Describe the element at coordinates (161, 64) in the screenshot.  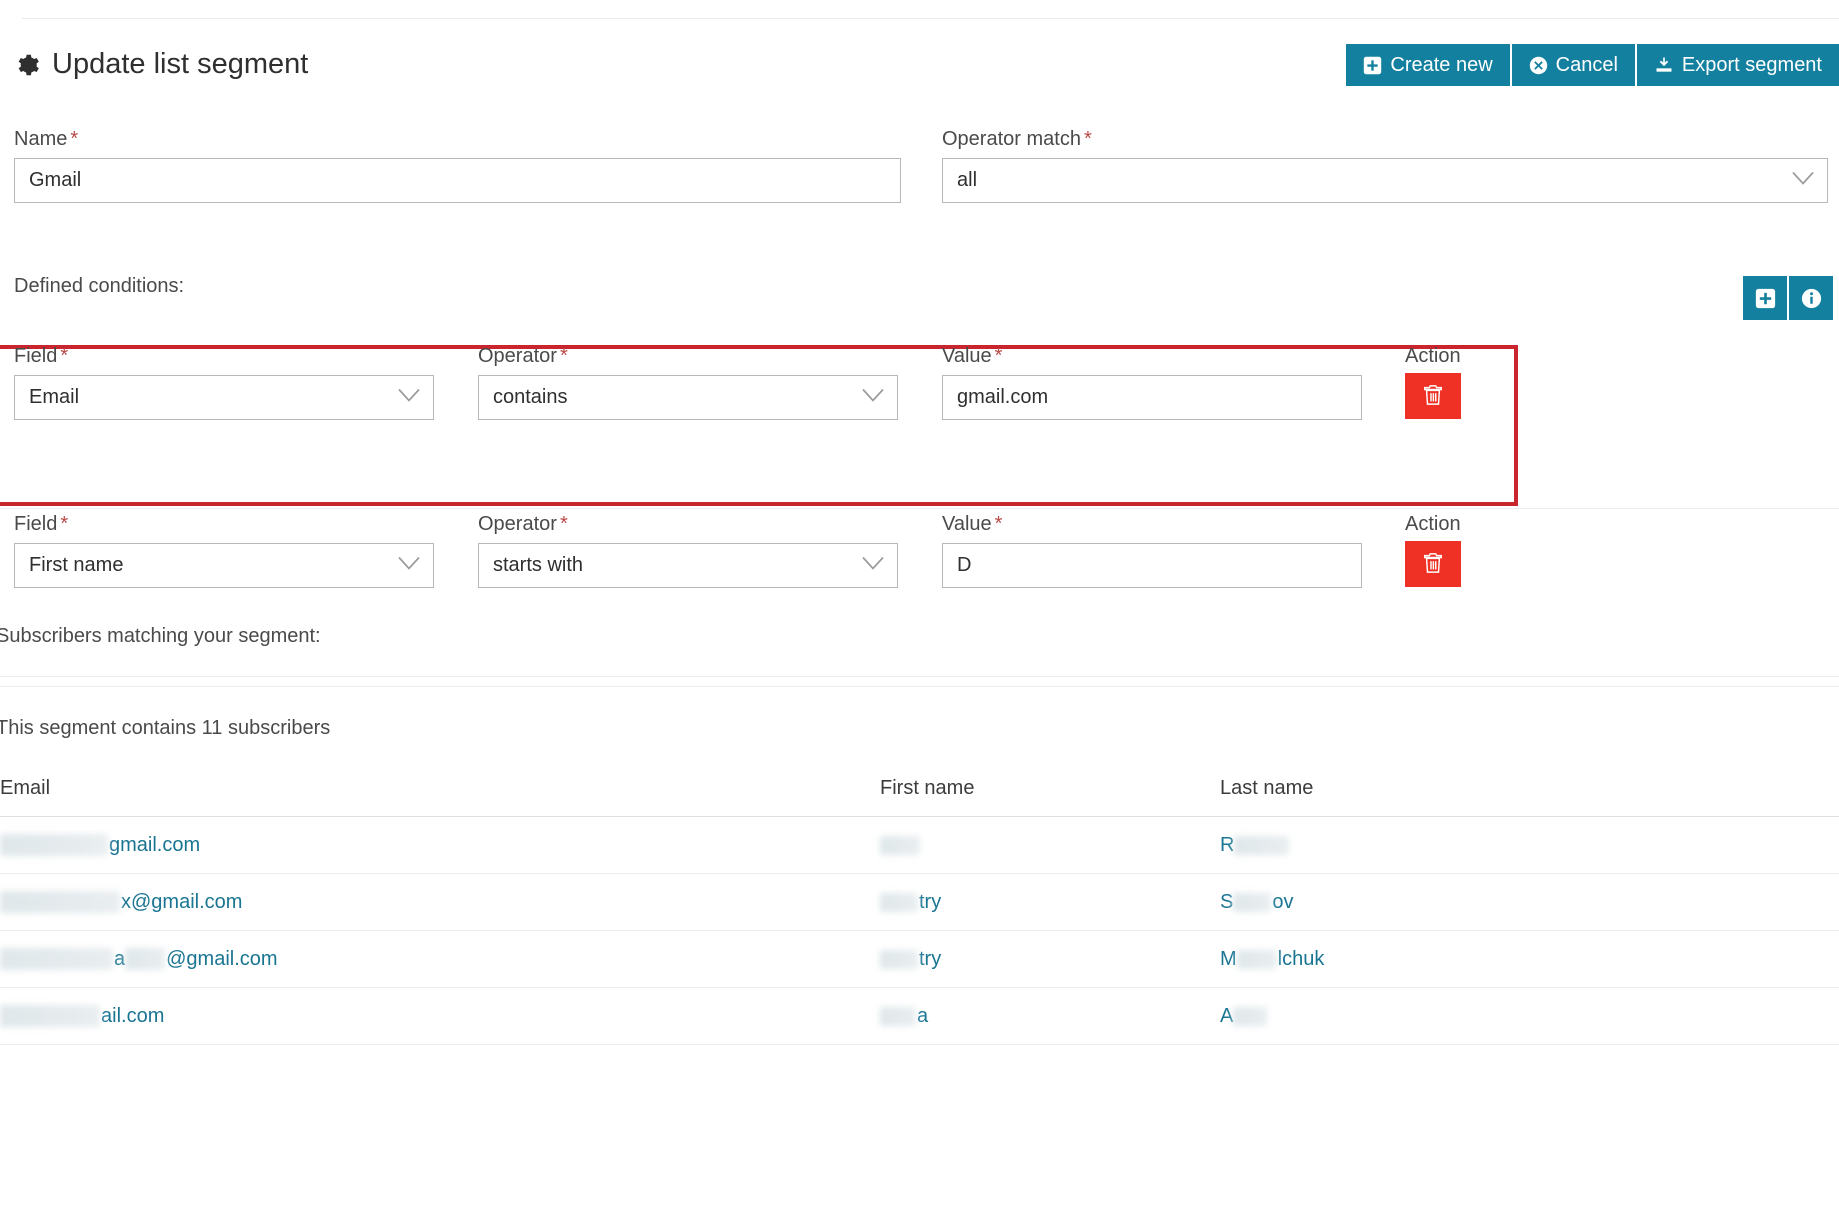
I see `page-title: Update list segment` at that location.